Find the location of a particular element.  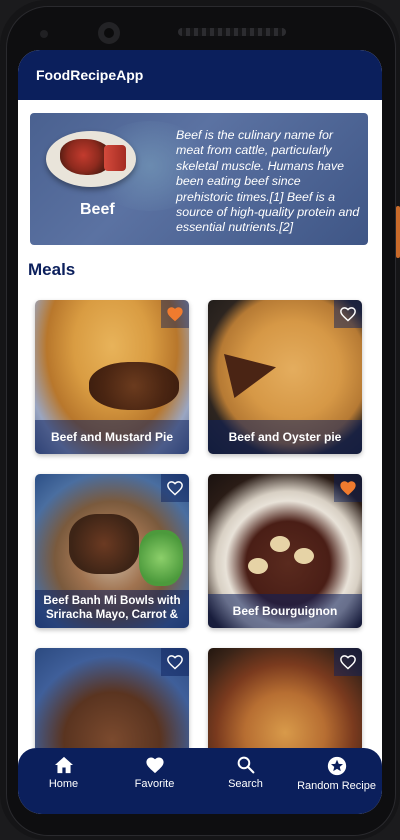

nav-item-search: Search is located at coordinates (245, 781).